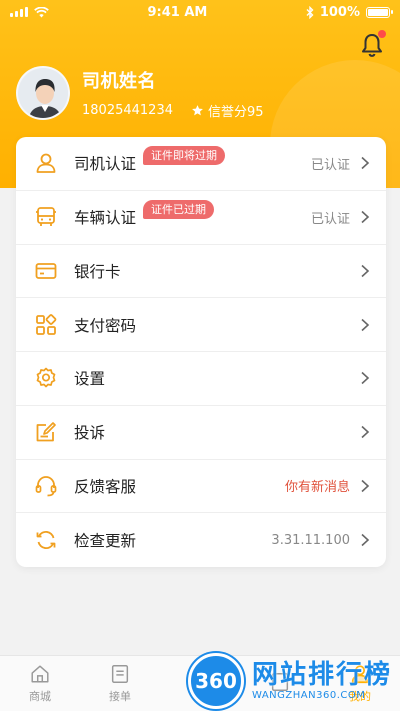 Image resolution: width=400 pixels, height=711 pixels. I want to click on new-message-notice: 你有新消息, so click(317, 488).